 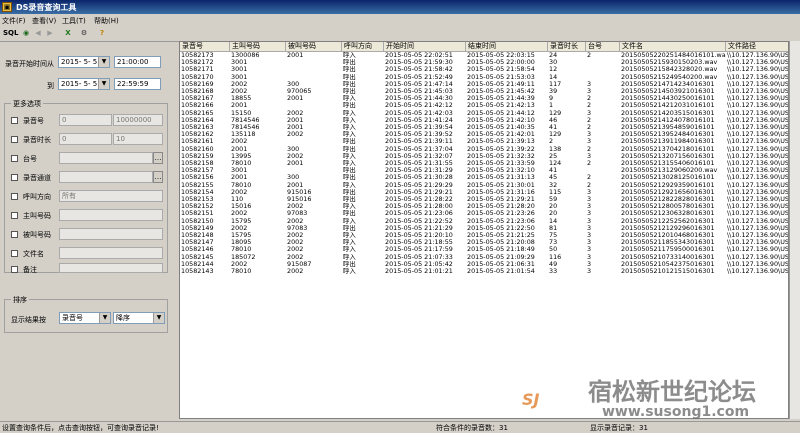 What do you see at coordinates (111, 215) in the screenshot?
I see `caller-input` at bounding box center [111, 215].